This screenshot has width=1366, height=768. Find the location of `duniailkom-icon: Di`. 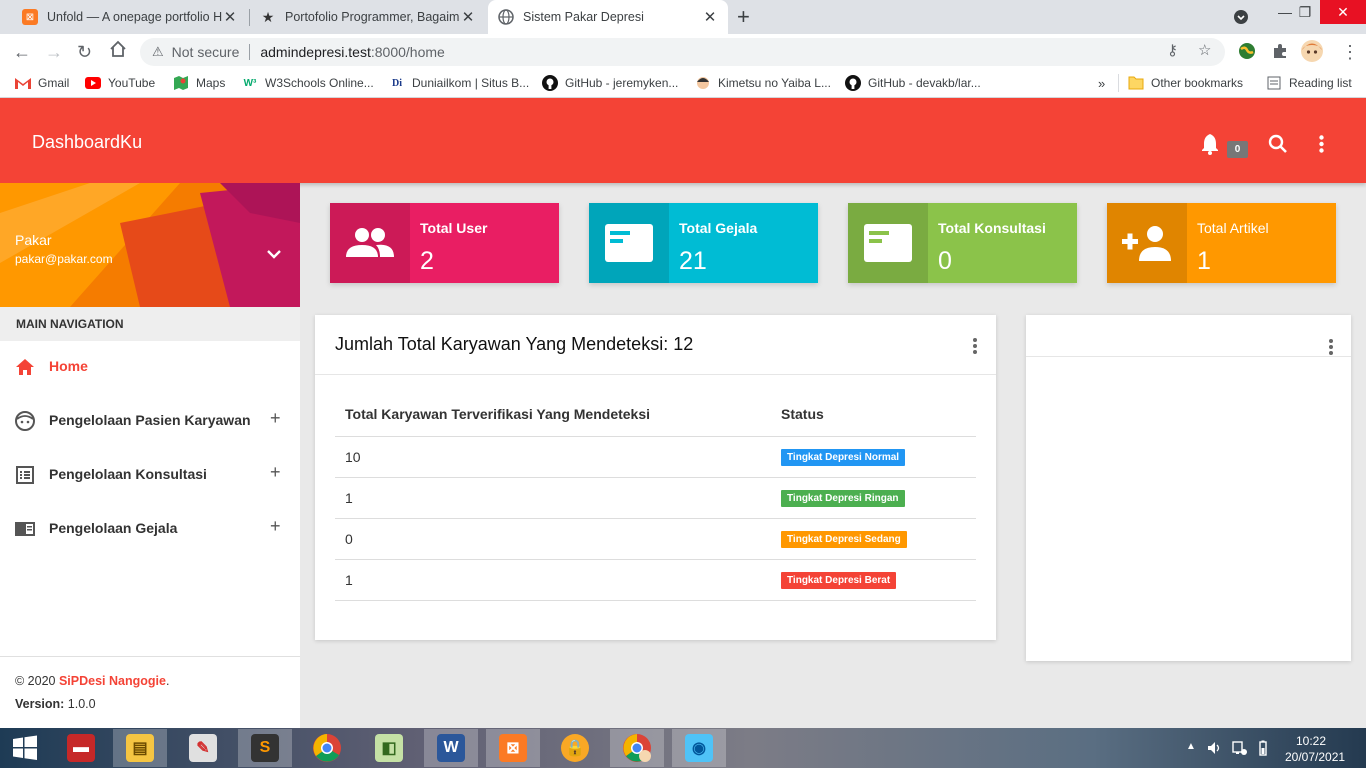

duniailkom-icon: Di is located at coordinates (397, 83).